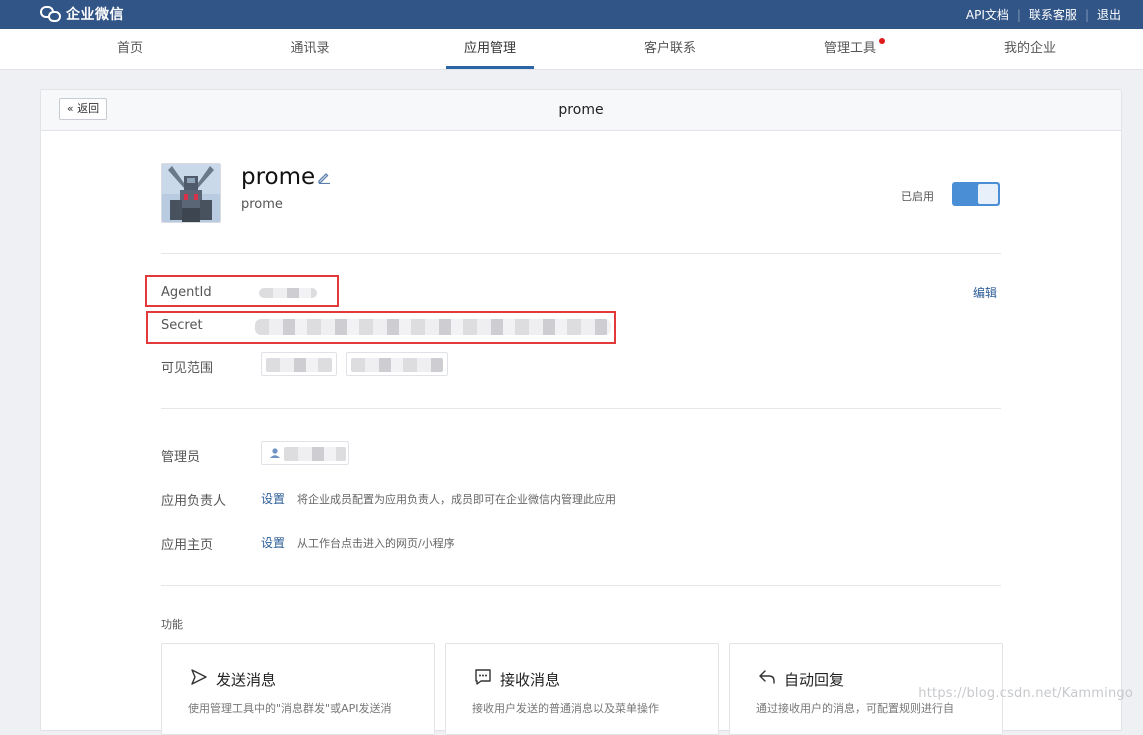 This screenshot has width=1143, height=735. Describe the element at coordinates (186, 292) in the screenshot. I see `agentid-label: AgentId` at that location.